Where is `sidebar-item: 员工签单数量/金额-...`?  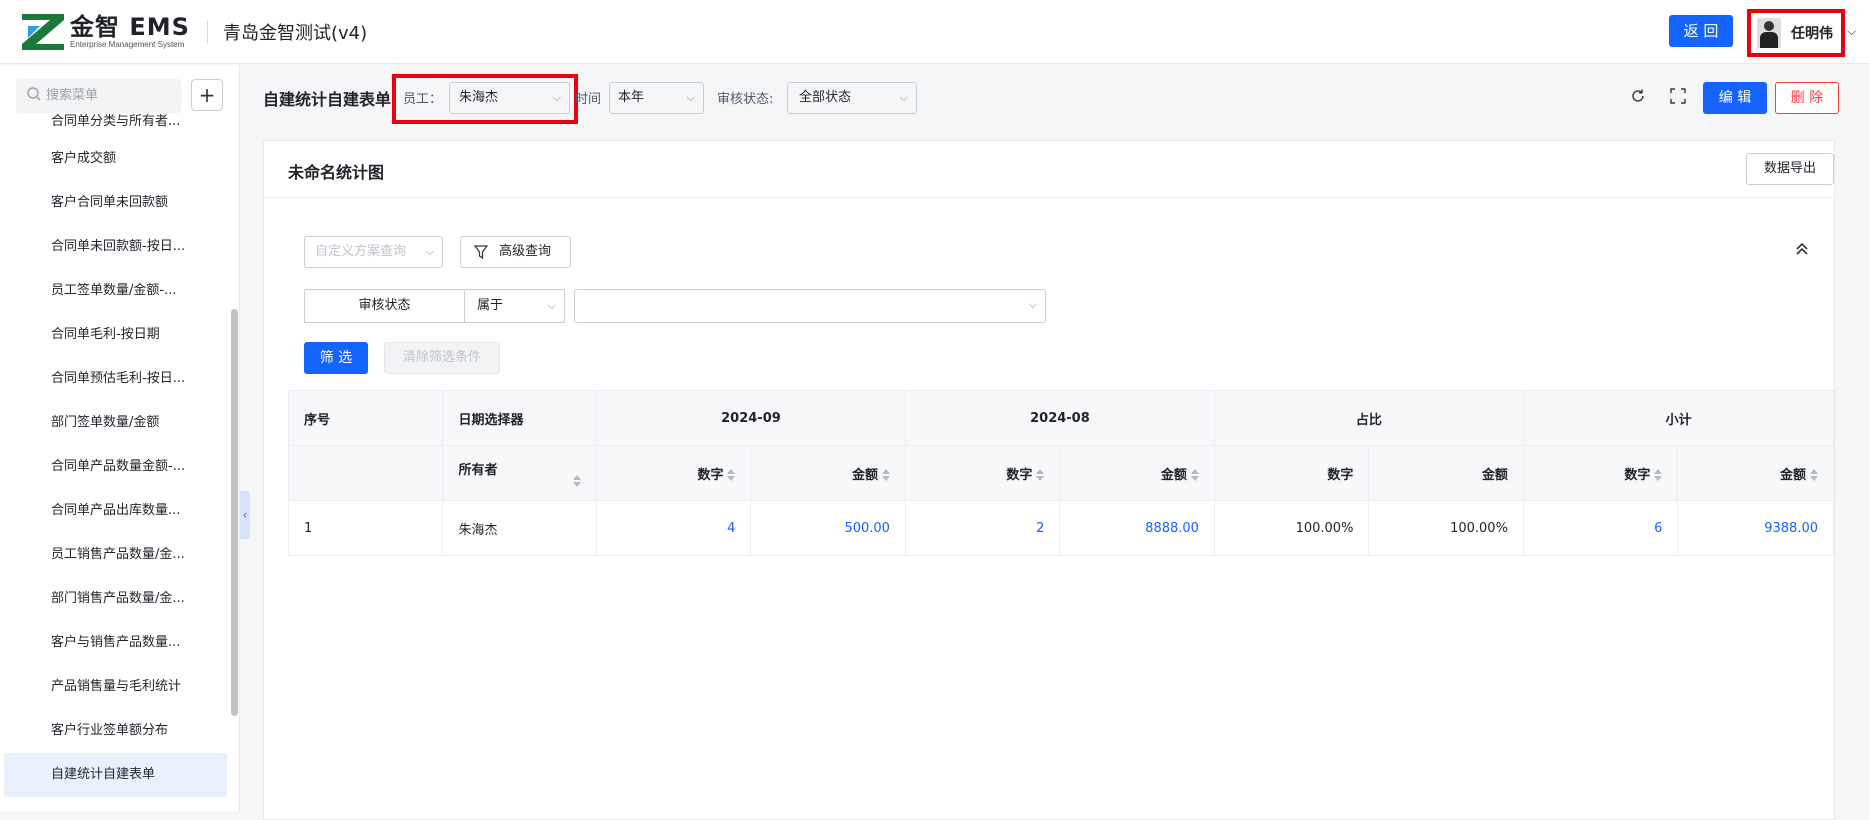
sidebar-item: 员工签单数量/金额-... is located at coordinates (116, 291).